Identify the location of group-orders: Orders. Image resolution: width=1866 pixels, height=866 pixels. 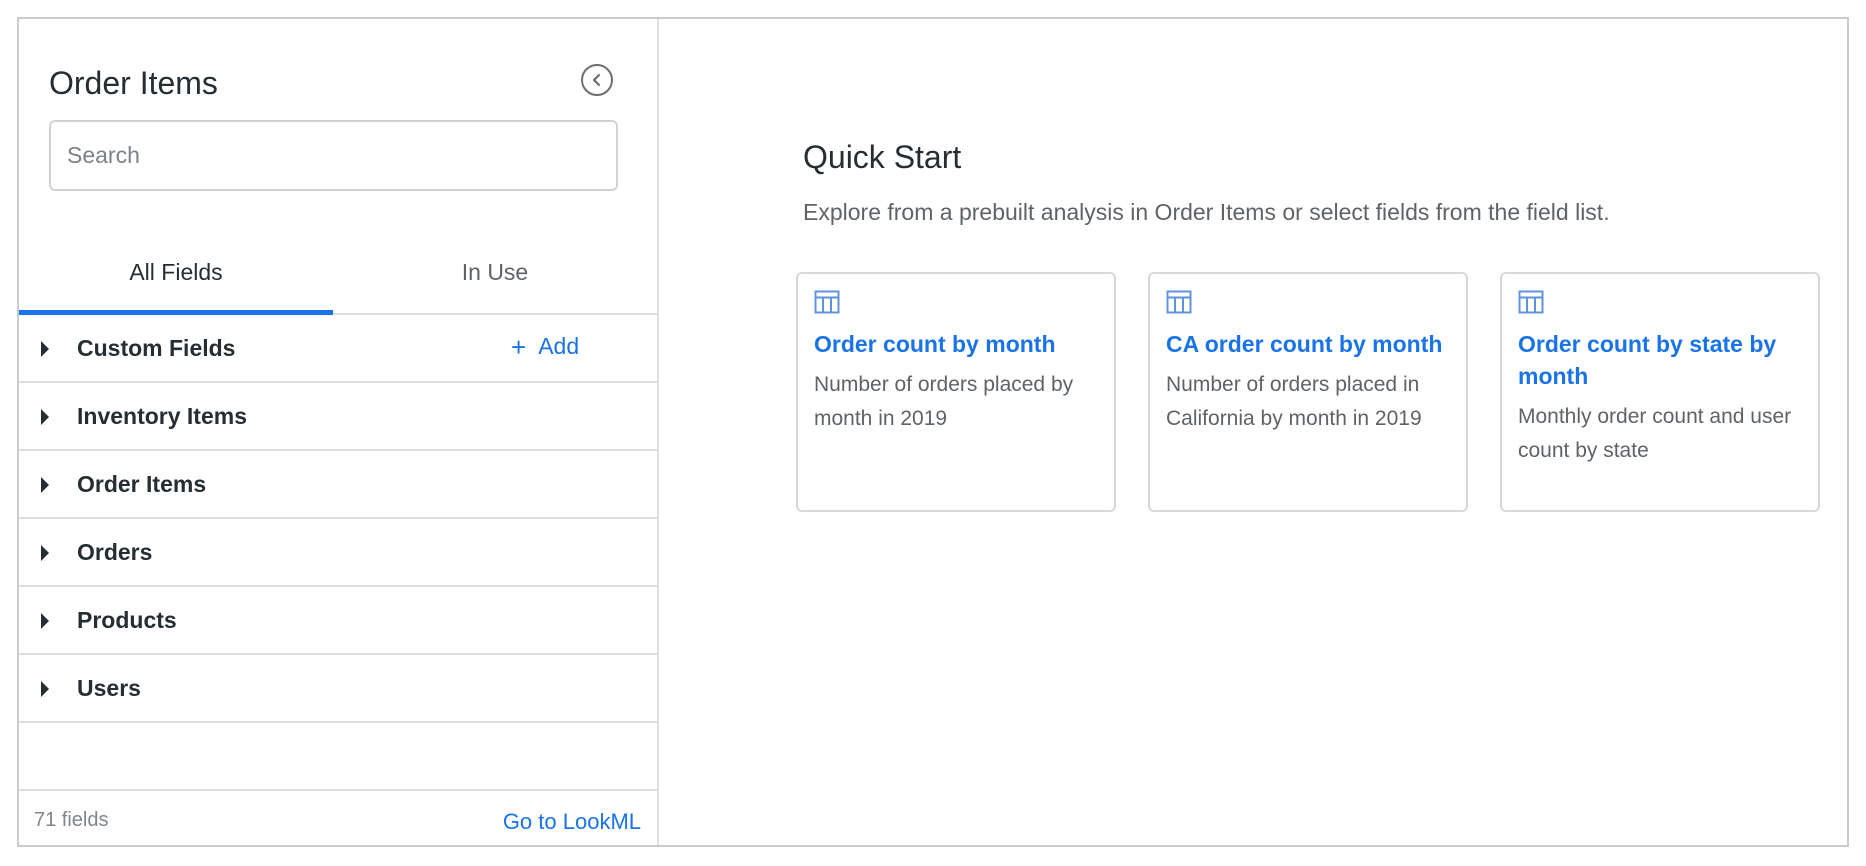
(338, 553).